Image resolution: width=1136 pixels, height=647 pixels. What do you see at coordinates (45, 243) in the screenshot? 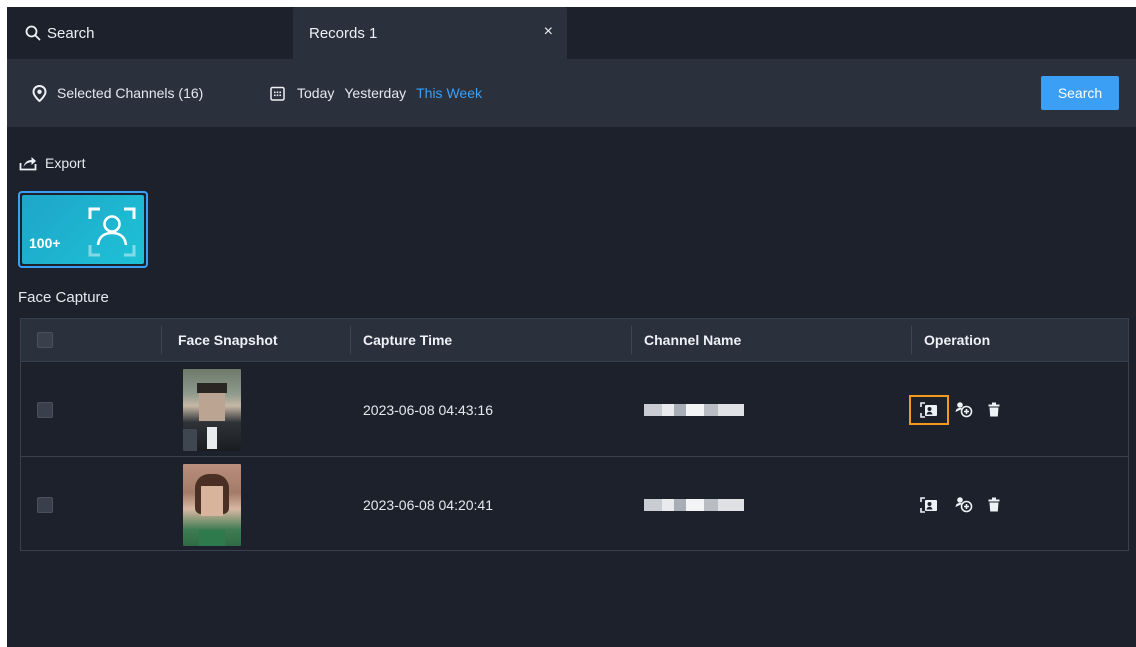
I see `capture-count: 100+` at bounding box center [45, 243].